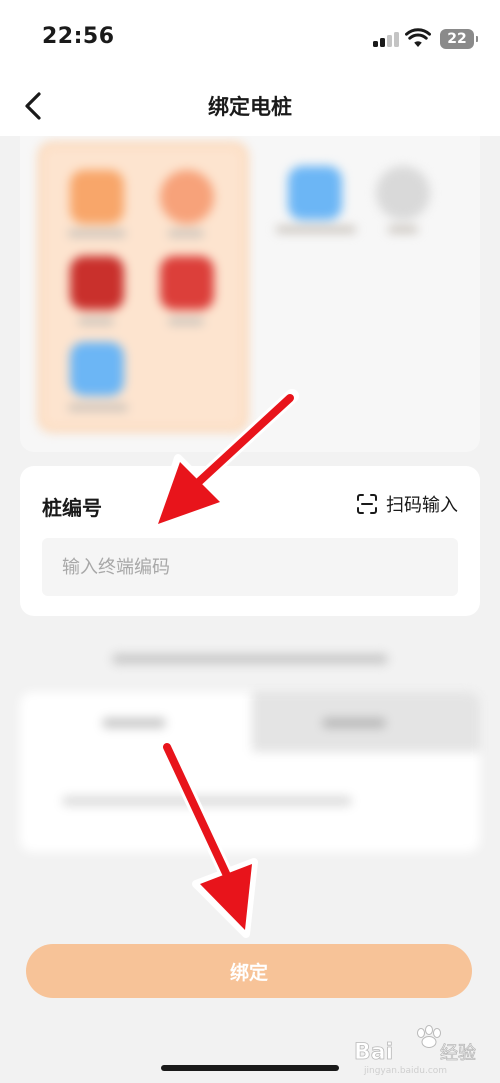  I want to click on status-bar: 22:56 22, so click(250, 39).